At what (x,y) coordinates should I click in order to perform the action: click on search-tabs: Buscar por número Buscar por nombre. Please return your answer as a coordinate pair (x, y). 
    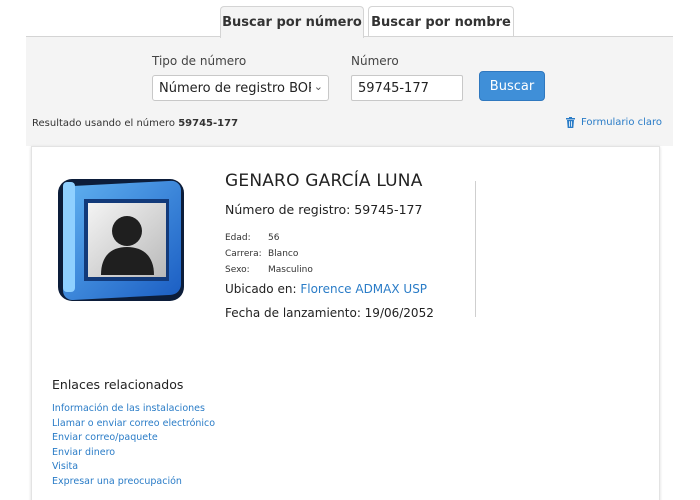
    Looking at the image, I should click on (350, 19).